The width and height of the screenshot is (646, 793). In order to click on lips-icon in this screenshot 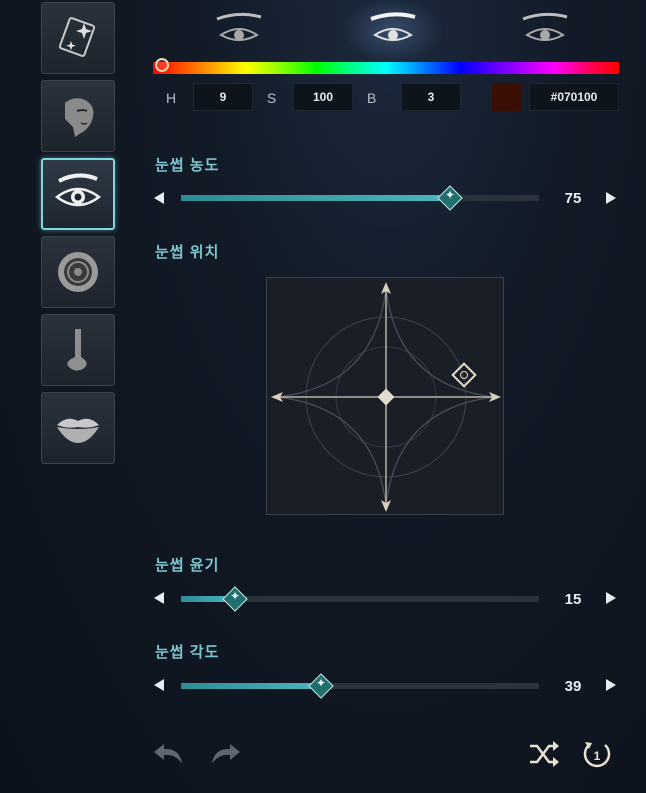, I will do `click(78, 430)`.